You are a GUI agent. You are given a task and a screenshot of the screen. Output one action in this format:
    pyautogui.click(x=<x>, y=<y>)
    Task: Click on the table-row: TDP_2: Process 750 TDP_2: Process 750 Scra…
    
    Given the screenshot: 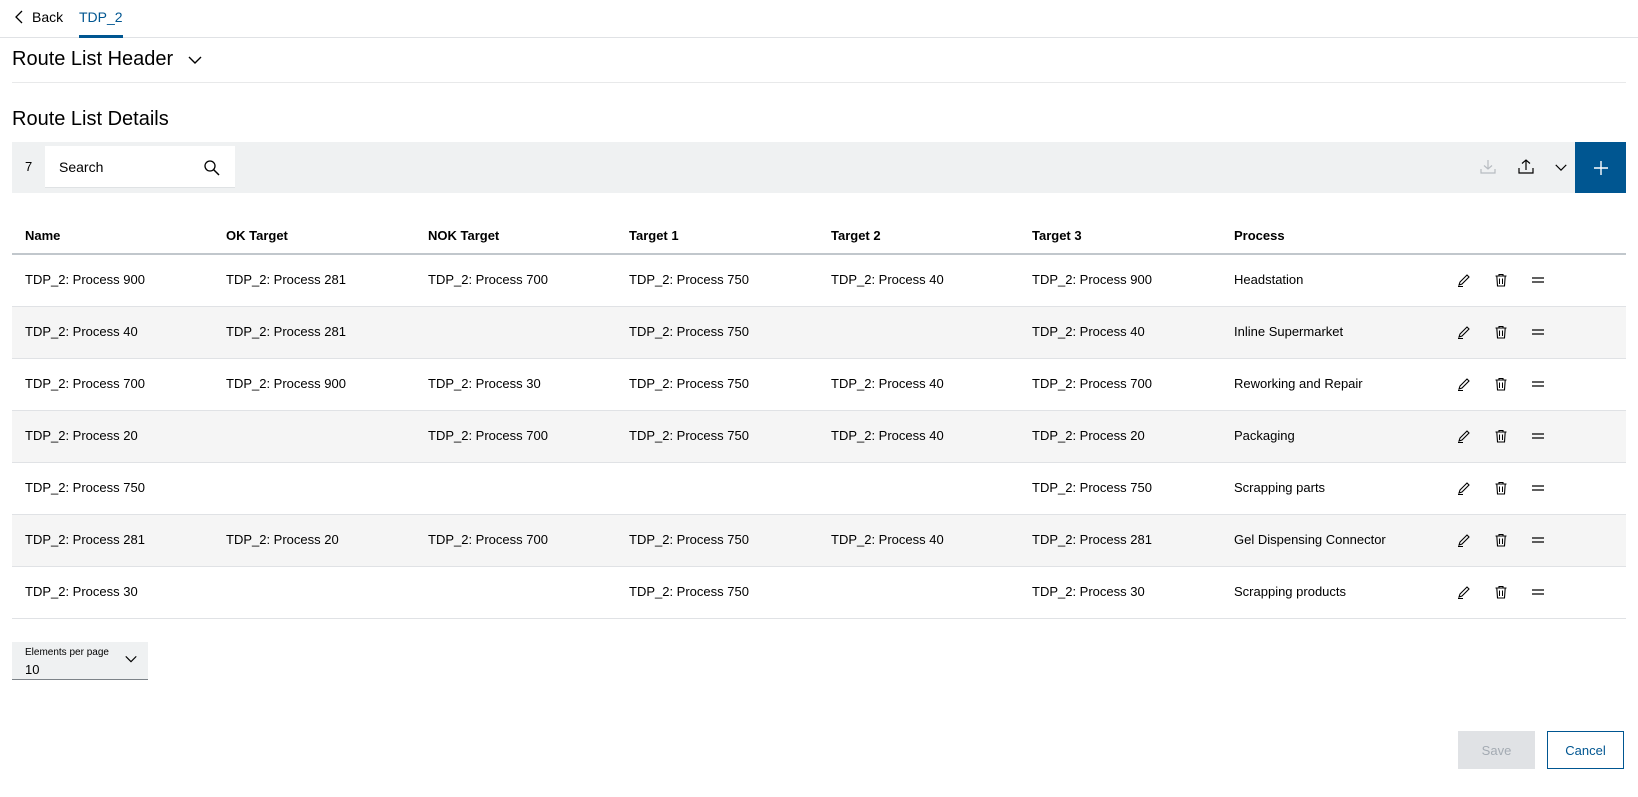 What is the action you would take?
    pyautogui.click(x=819, y=489)
    